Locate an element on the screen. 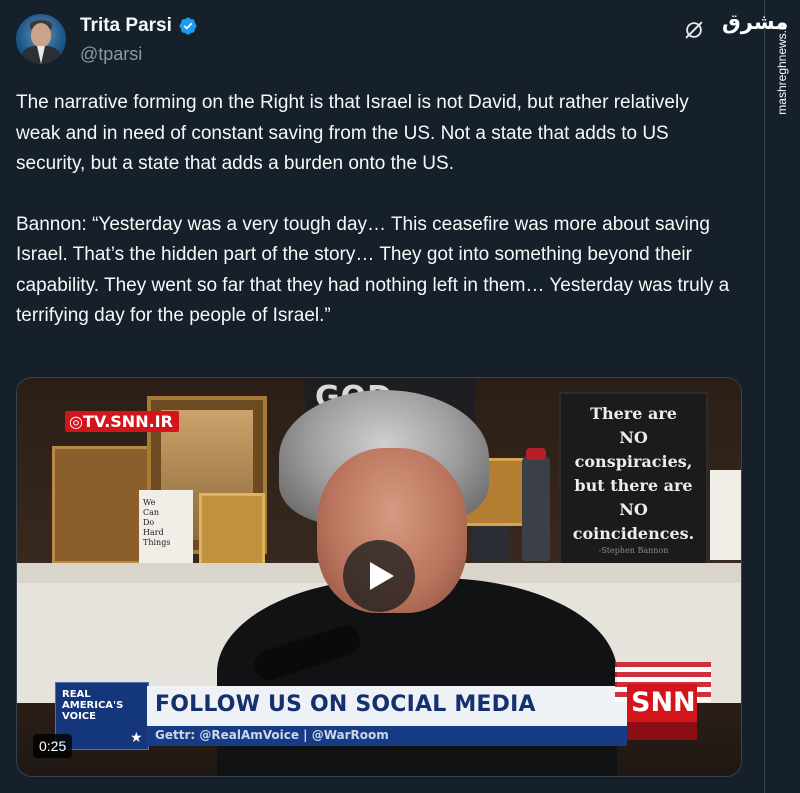 The image size is (800, 793). network-logo-line: VOICE is located at coordinates (79, 716).